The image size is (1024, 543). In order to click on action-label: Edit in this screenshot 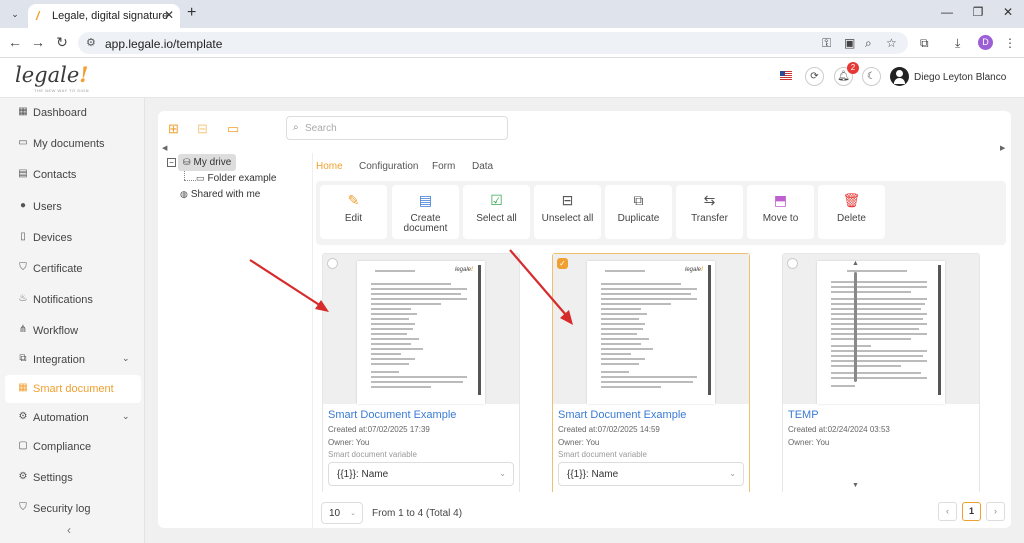, I will do `click(353, 218)`.